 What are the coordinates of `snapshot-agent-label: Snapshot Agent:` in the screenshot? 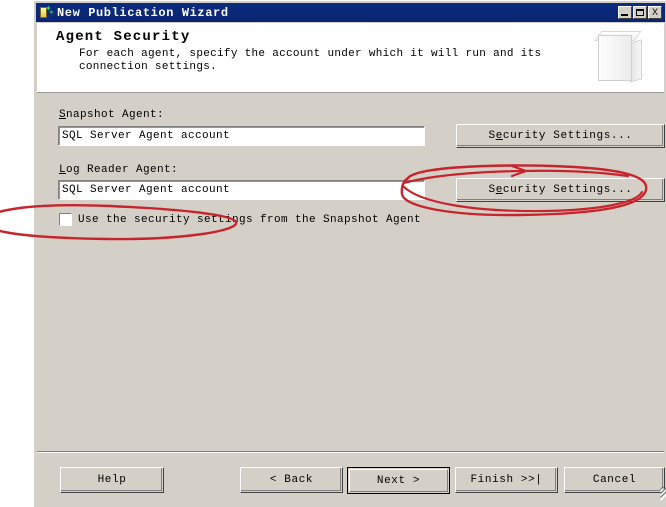 It's located at (112, 115).